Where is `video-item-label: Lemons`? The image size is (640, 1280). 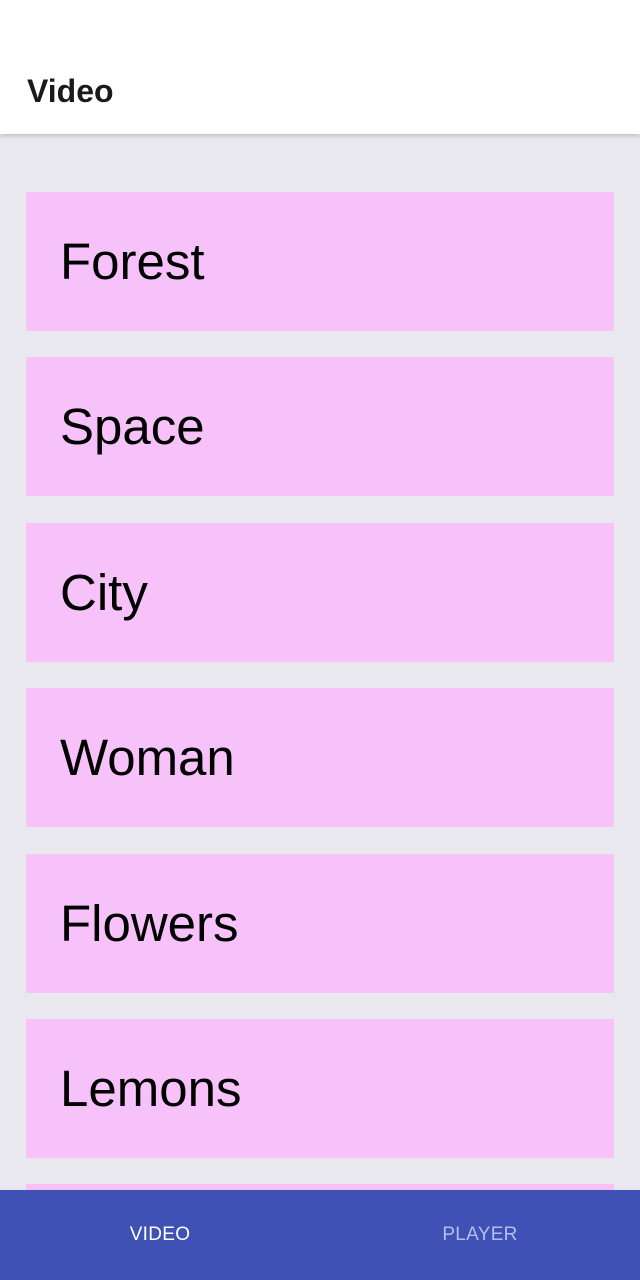 video-item-label: Lemons is located at coordinates (151, 1088).